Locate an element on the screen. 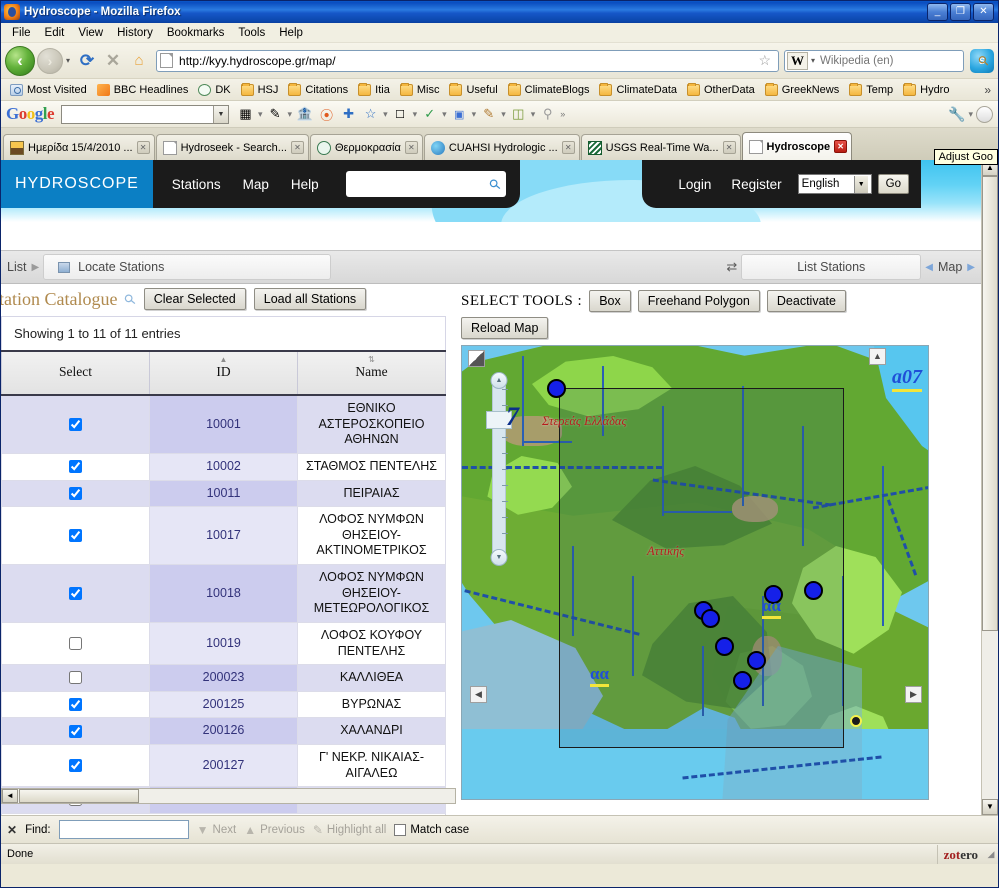  history-dropdown-icon: ▾ is located at coordinates (68, 60).